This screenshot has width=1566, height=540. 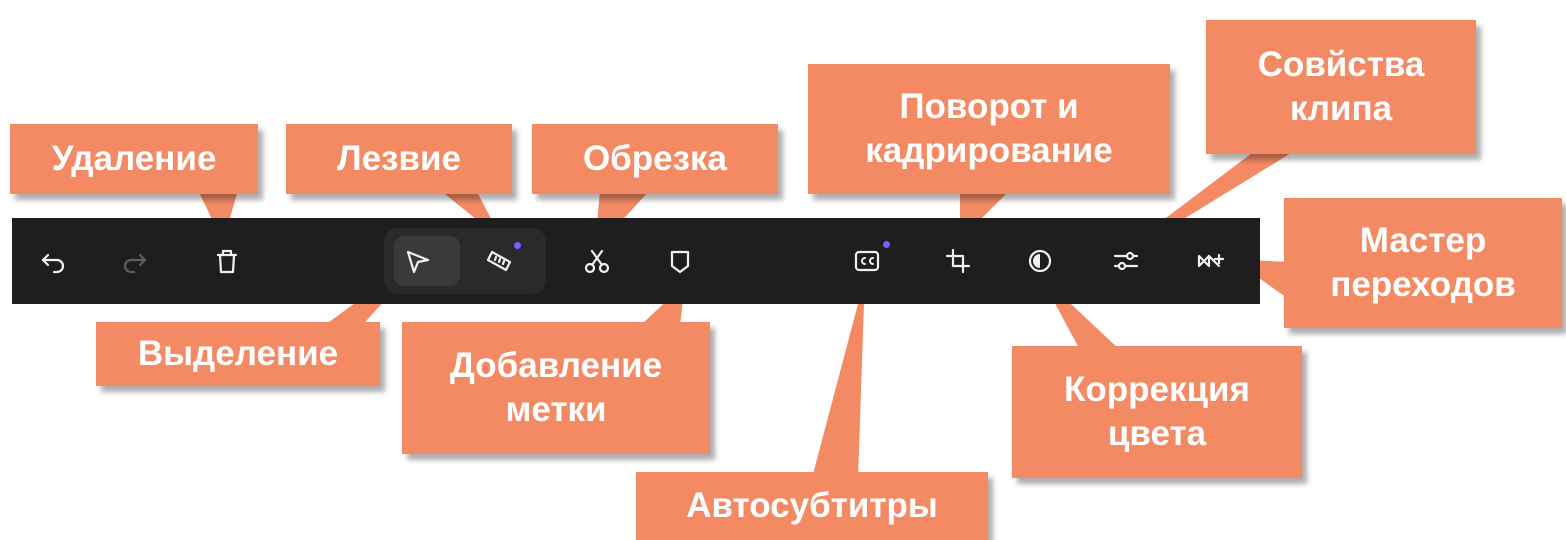 I want to click on trim-button, so click(x=597, y=261).